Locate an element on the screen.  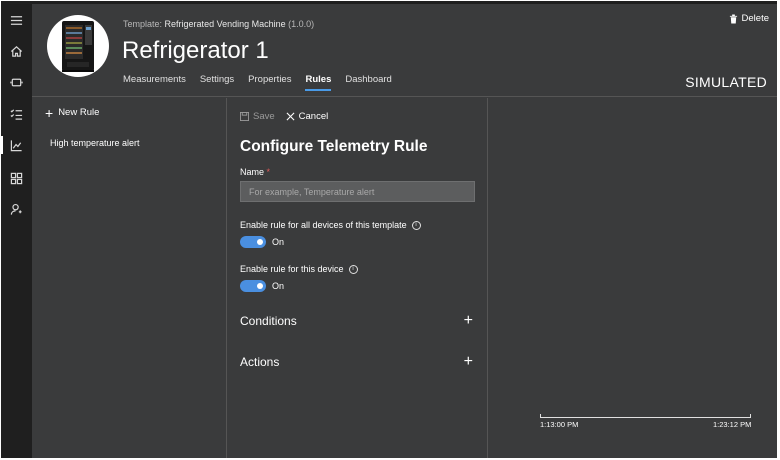
vending-machine-image is located at coordinates (78, 46).